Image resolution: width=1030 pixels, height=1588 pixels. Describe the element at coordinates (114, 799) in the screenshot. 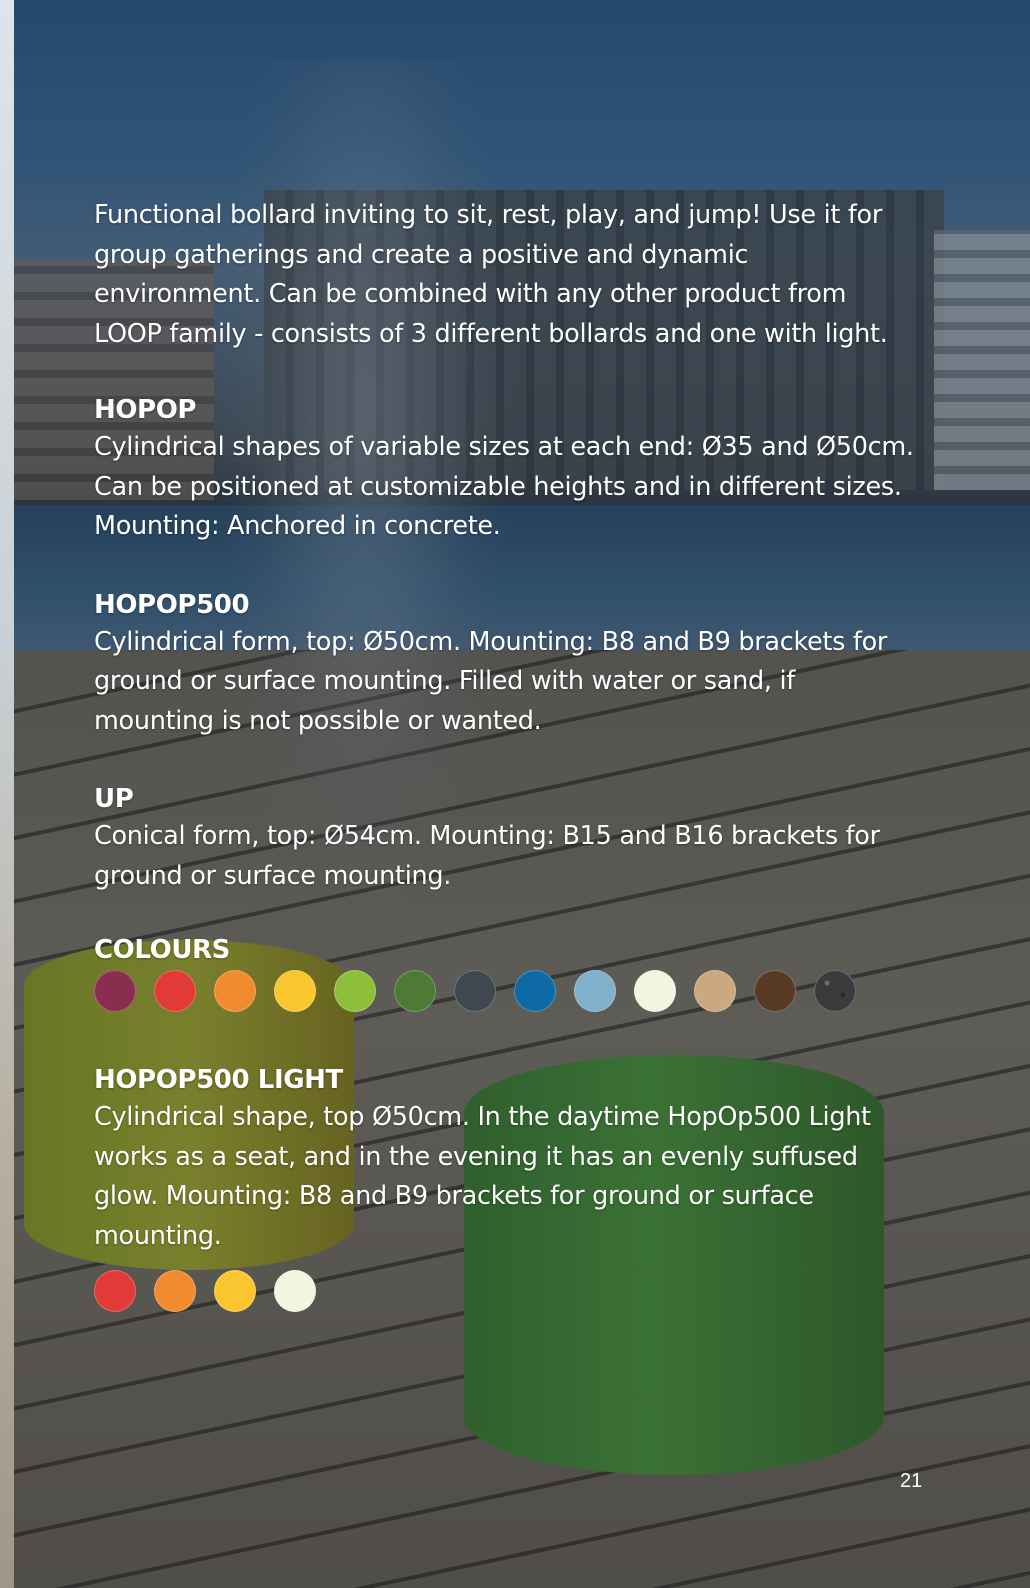

I see `heading-up: UP` at that location.